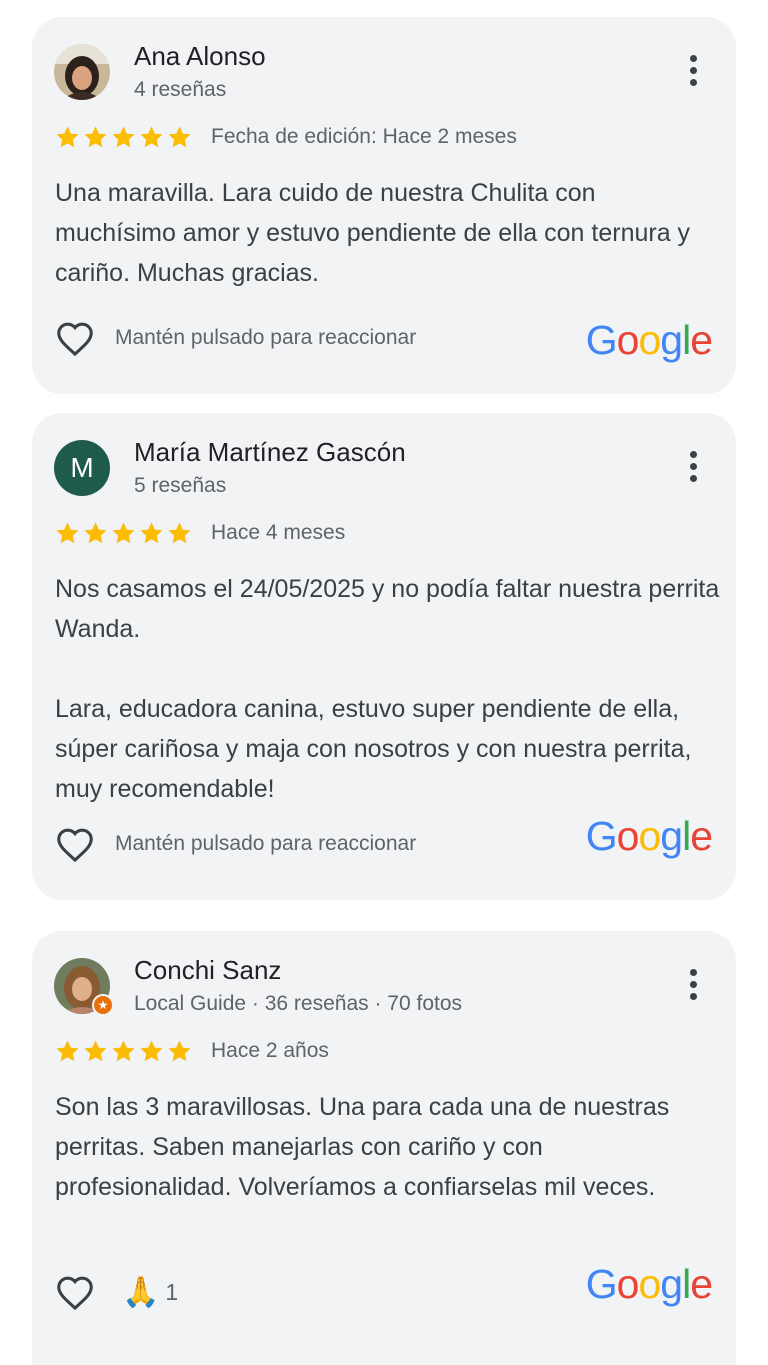 Image resolution: width=768 pixels, height=1365 pixels. What do you see at coordinates (140, 1292) in the screenshot?
I see `pray-reaction-icon: 🙏` at bounding box center [140, 1292].